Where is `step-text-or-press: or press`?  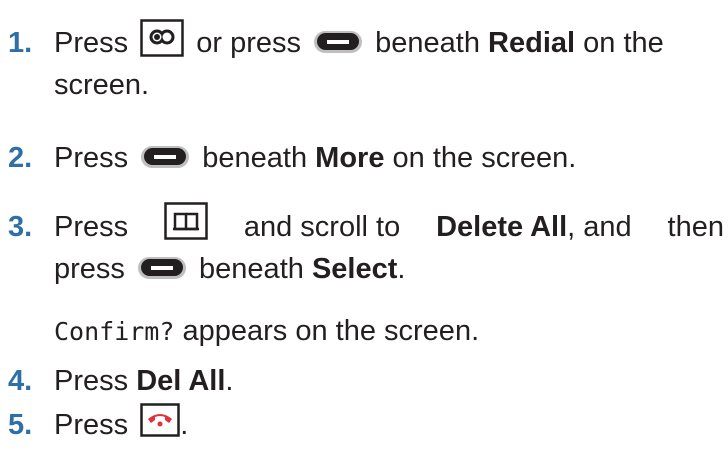
step-text-or-press: or press is located at coordinates (249, 43).